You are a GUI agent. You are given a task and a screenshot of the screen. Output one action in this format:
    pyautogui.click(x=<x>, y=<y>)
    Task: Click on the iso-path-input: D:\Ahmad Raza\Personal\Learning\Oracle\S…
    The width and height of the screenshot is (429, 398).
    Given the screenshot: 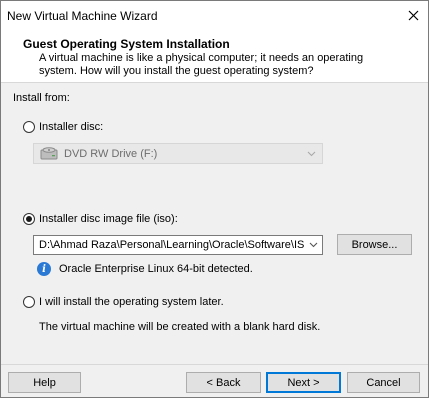 What is the action you would take?
    pyautogui.click(x=178, y=245)
    